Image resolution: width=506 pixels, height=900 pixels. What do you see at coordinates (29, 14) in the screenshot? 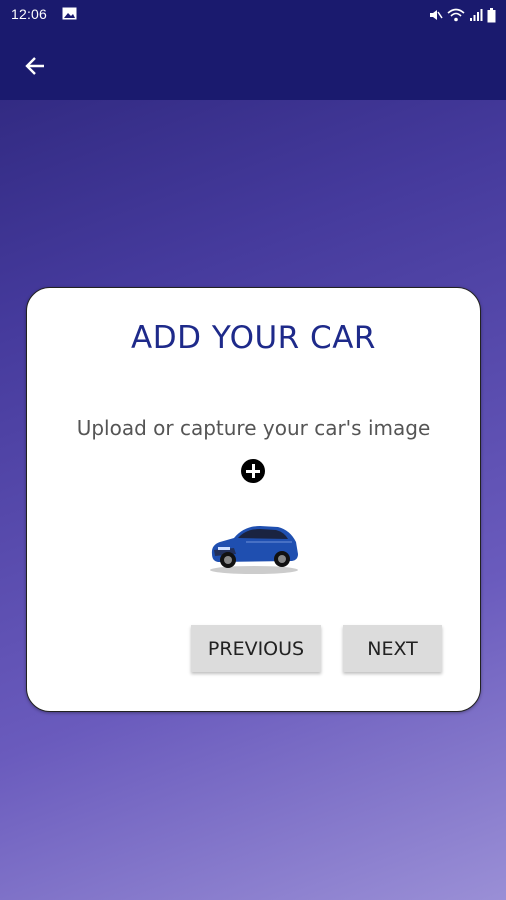
I see `status-time: 12:06` at bounding box center [29, 14].